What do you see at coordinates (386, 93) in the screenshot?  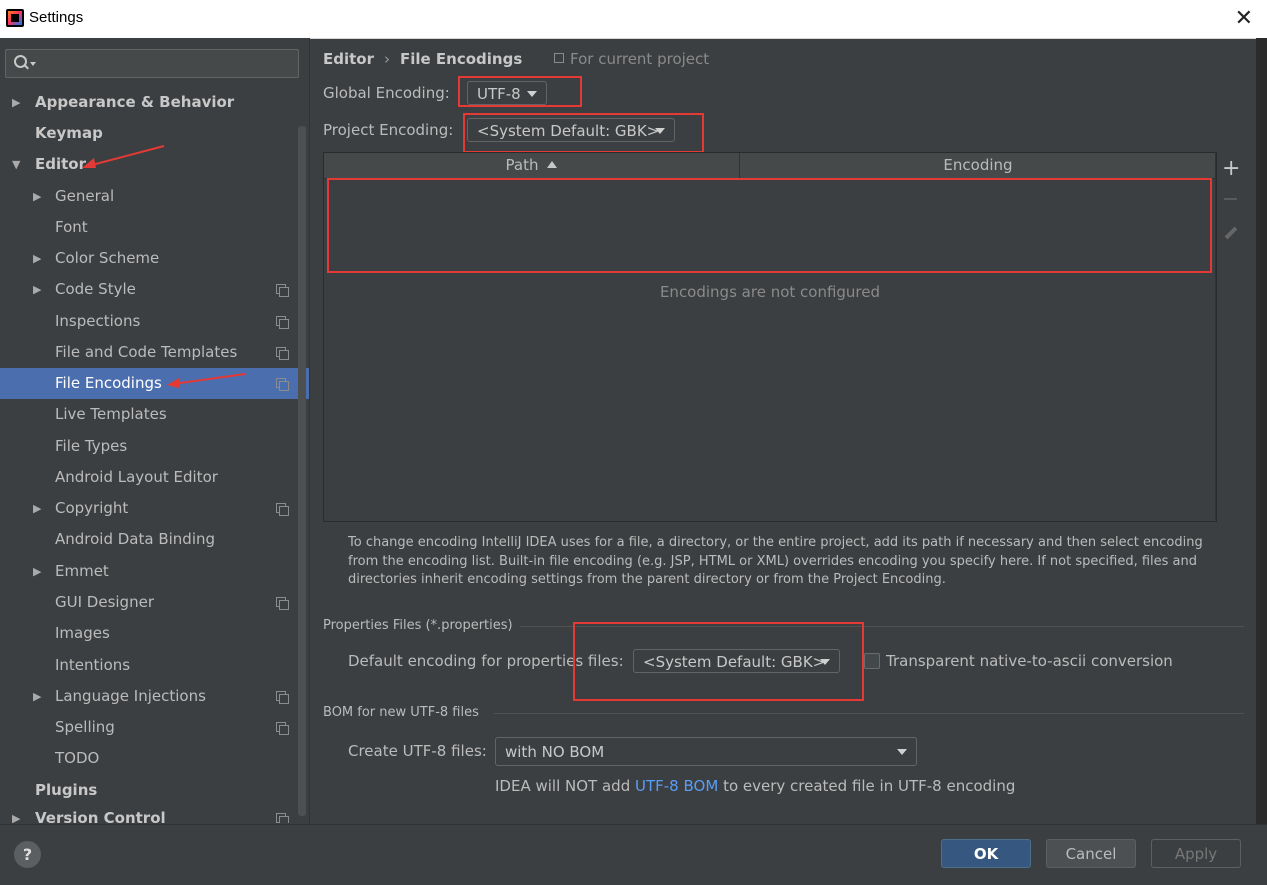 I see `global-encoding-label: Global Encoding:` at bounding box center [386, 93].